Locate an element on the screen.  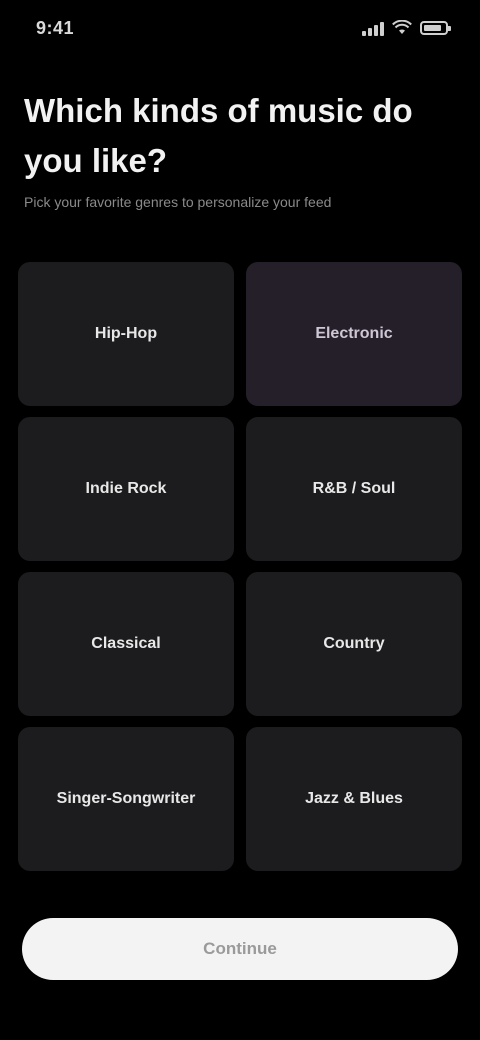
genre-tile-label: Classical is located at coordinates (126, 643).